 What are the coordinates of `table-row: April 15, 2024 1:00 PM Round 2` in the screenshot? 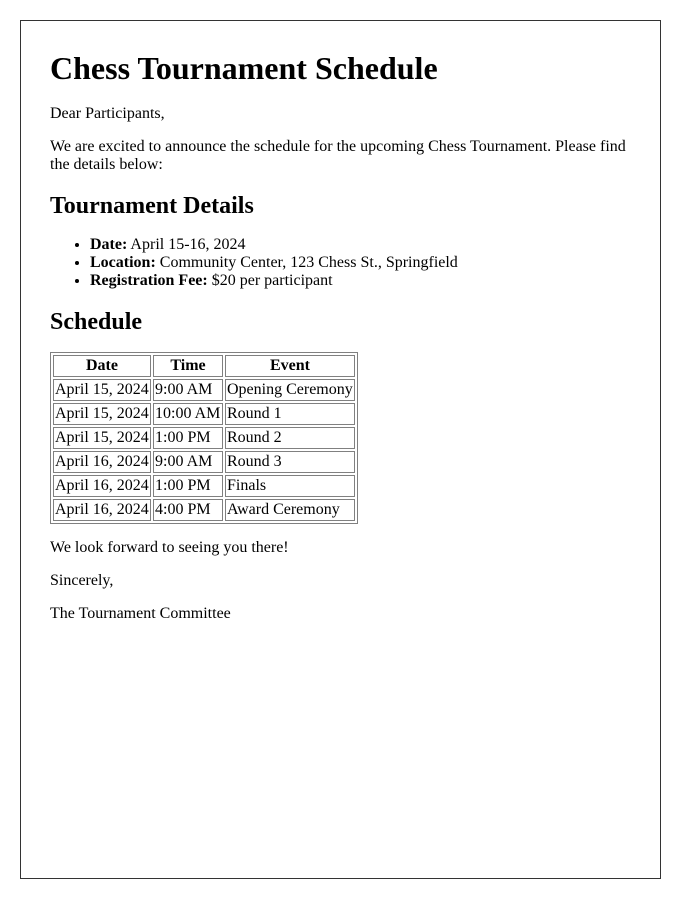 It's located at (204, 438).